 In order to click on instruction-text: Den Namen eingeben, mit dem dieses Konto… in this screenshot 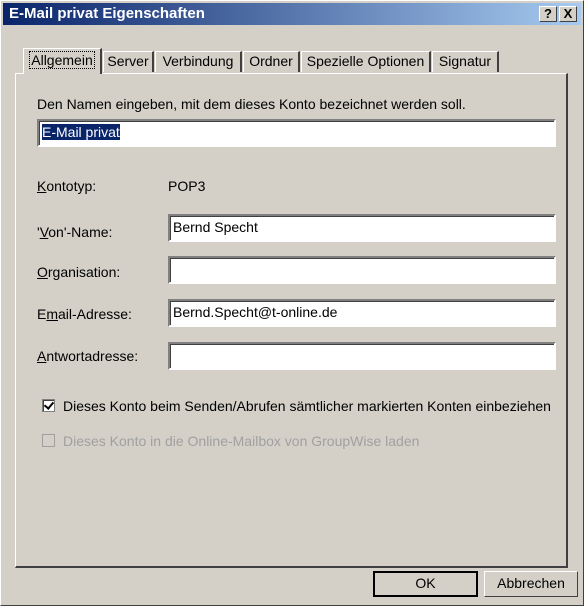, I will do `click(251, 104)`.